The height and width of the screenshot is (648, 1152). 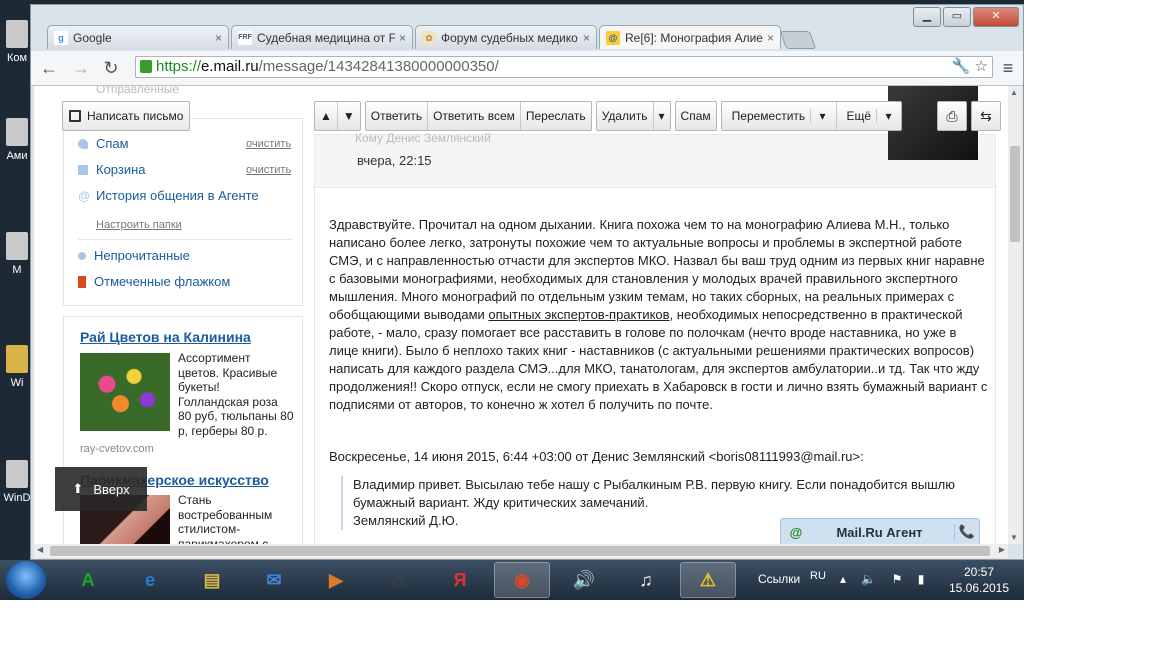 I want to click on new-tab-button, so click(x=798, y=40).